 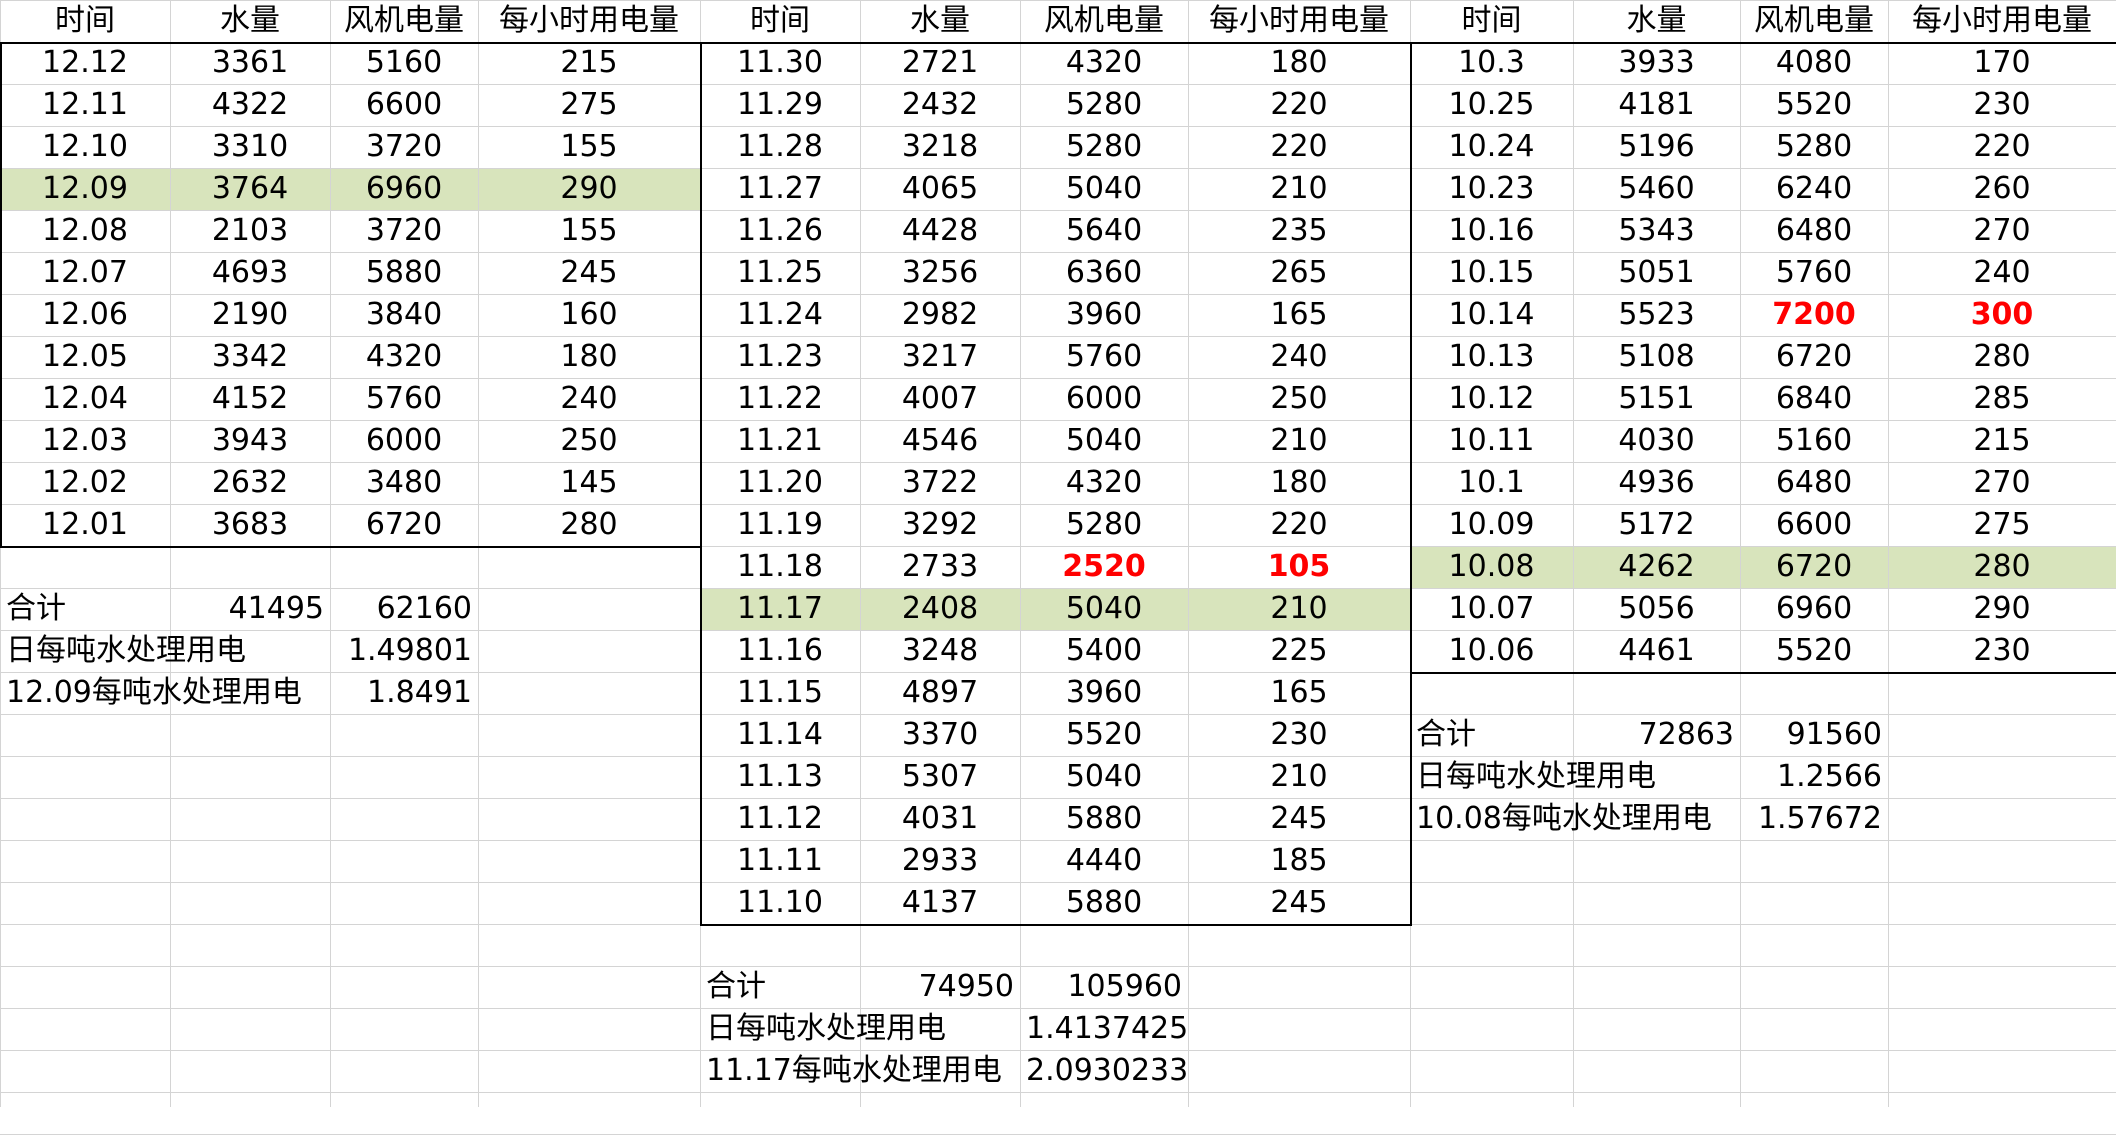 I want to click on hourly-power-cell: 240, so click(x=1299, y=357).